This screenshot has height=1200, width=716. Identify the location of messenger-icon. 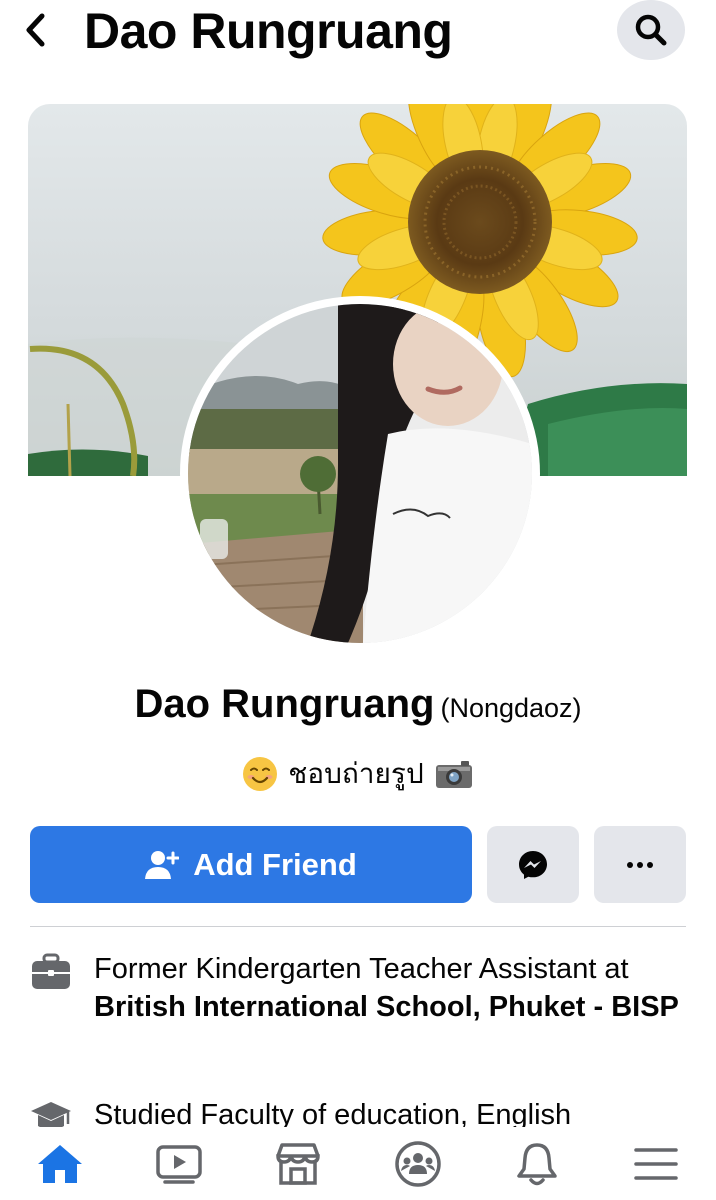
(533, 864).